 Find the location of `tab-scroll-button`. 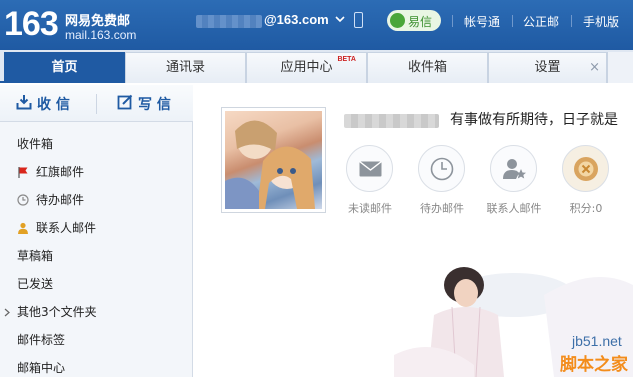

tab-scroll-button is located at coordinates (620, 67).